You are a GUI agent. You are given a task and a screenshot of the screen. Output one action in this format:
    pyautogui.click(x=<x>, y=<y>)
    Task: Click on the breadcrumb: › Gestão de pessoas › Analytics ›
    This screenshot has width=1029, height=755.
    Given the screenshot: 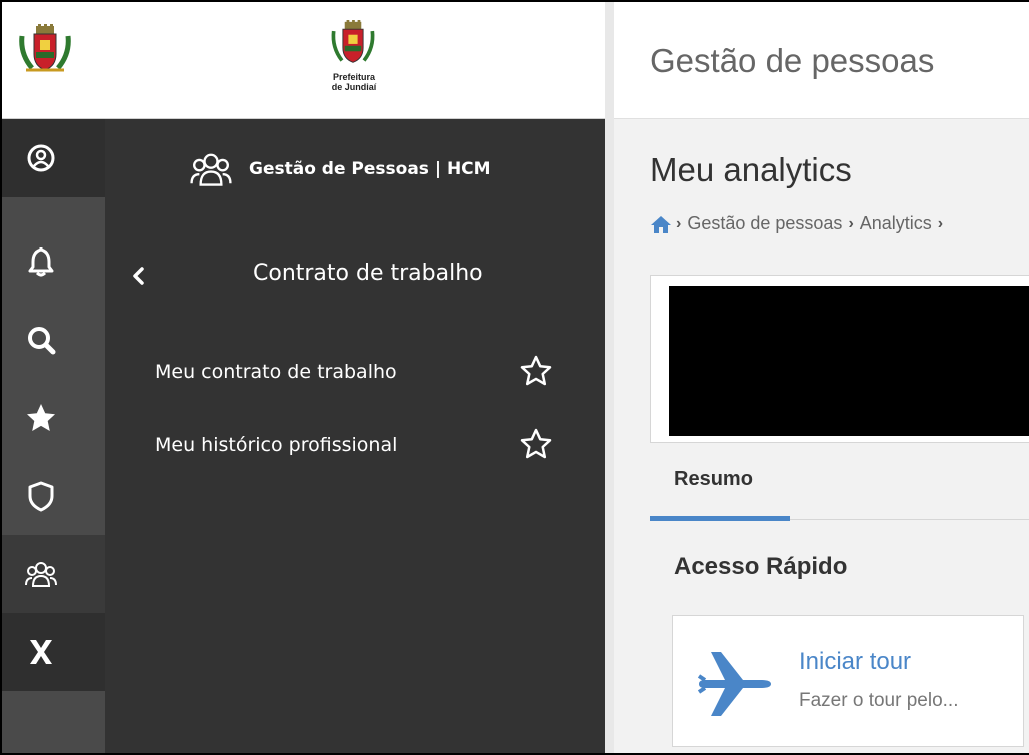 What is the action you would take?
    pyautogui.click(x=796, y=223)
    